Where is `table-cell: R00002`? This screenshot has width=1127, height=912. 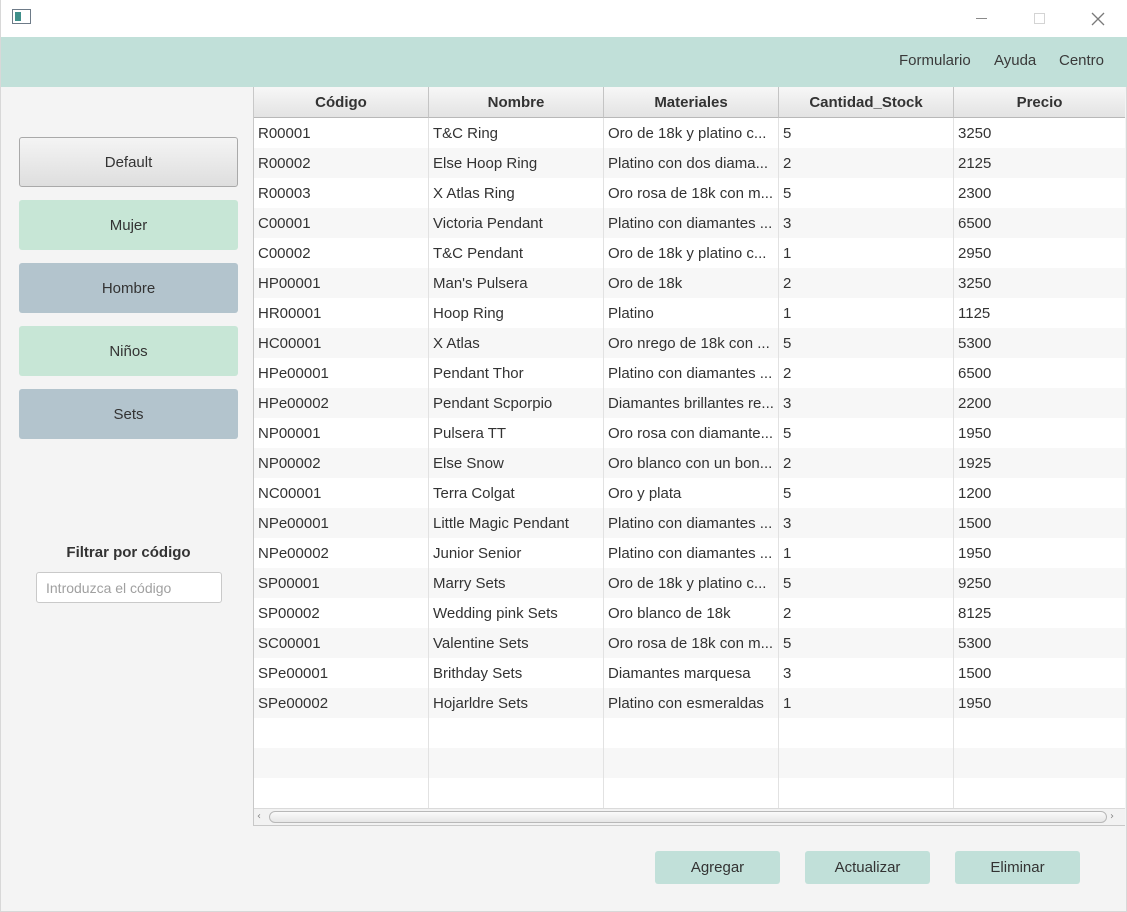 table-cell: R00002 is located at coordinates (341, 163).